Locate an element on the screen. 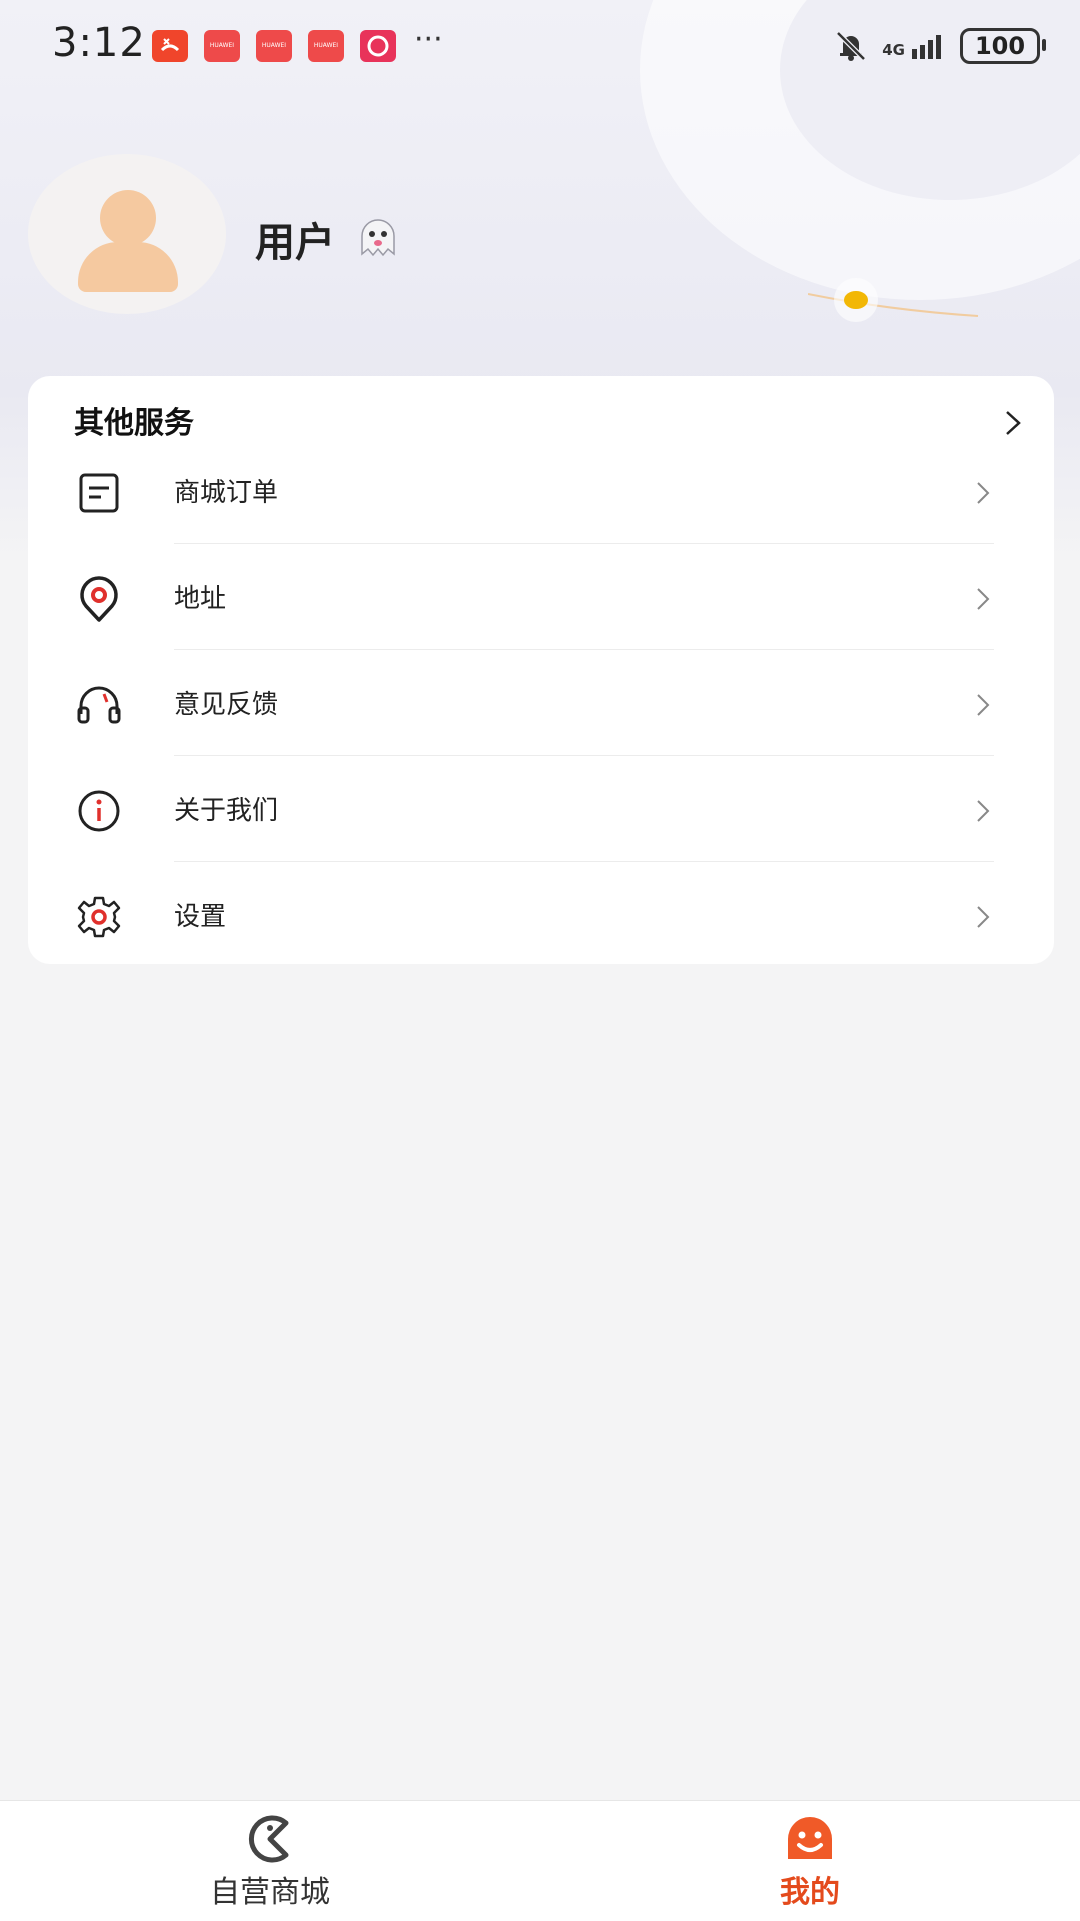 This screenshot has width=1080, height=1921. menu-item-label: 关于我们 is located at coordinates (226, 811).